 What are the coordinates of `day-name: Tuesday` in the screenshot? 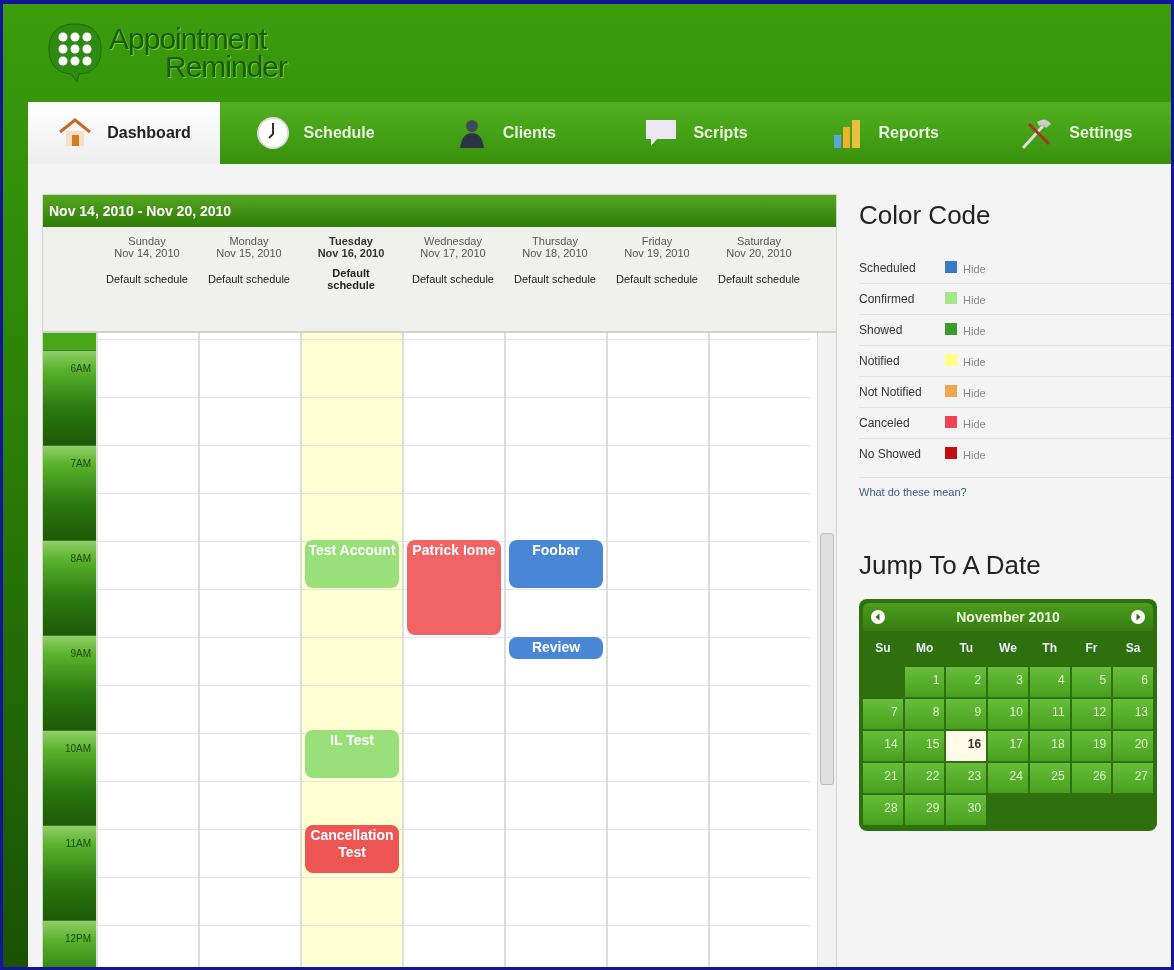 It's located at (351, 241).